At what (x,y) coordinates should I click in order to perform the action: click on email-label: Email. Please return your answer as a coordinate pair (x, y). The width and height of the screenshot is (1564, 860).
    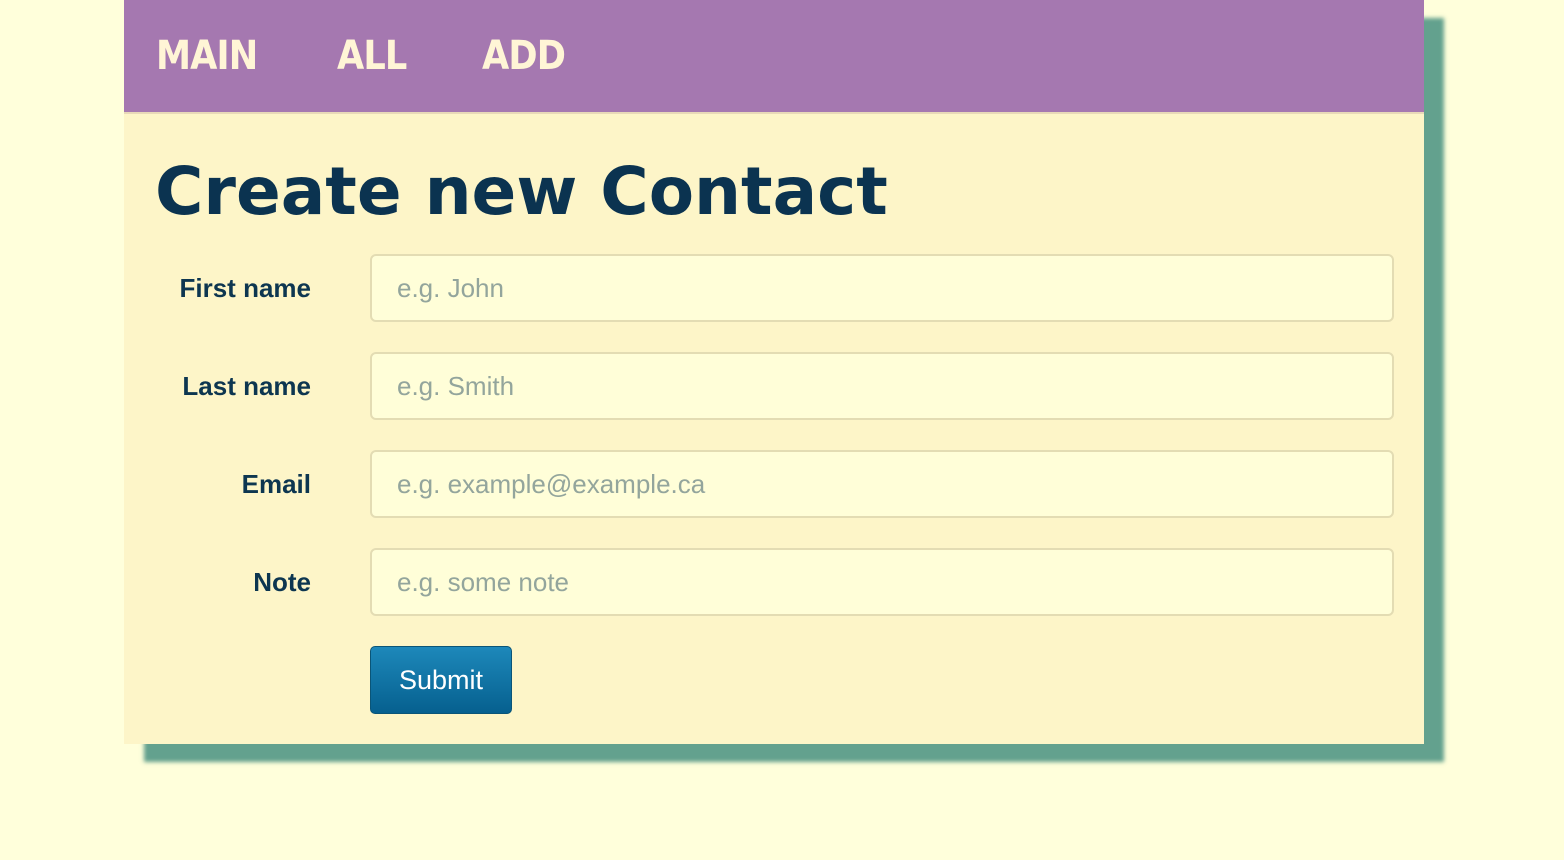
    Looking at the image, I should click on (276, 484).